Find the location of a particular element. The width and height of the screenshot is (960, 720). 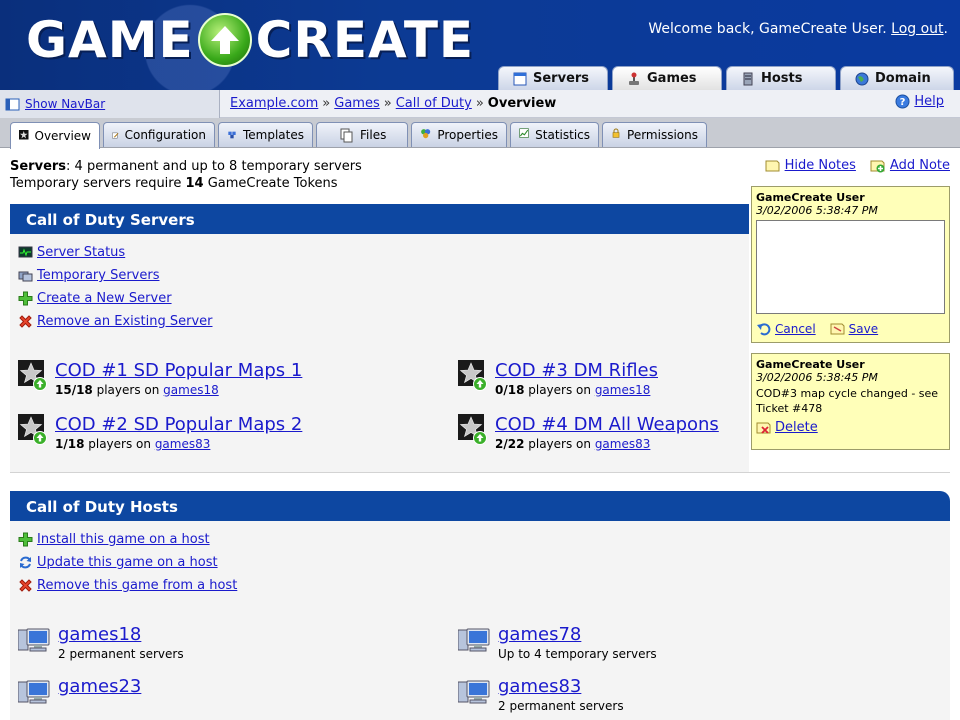

host-card: games83 2 permanent servers is located at coordinates (540, 694).